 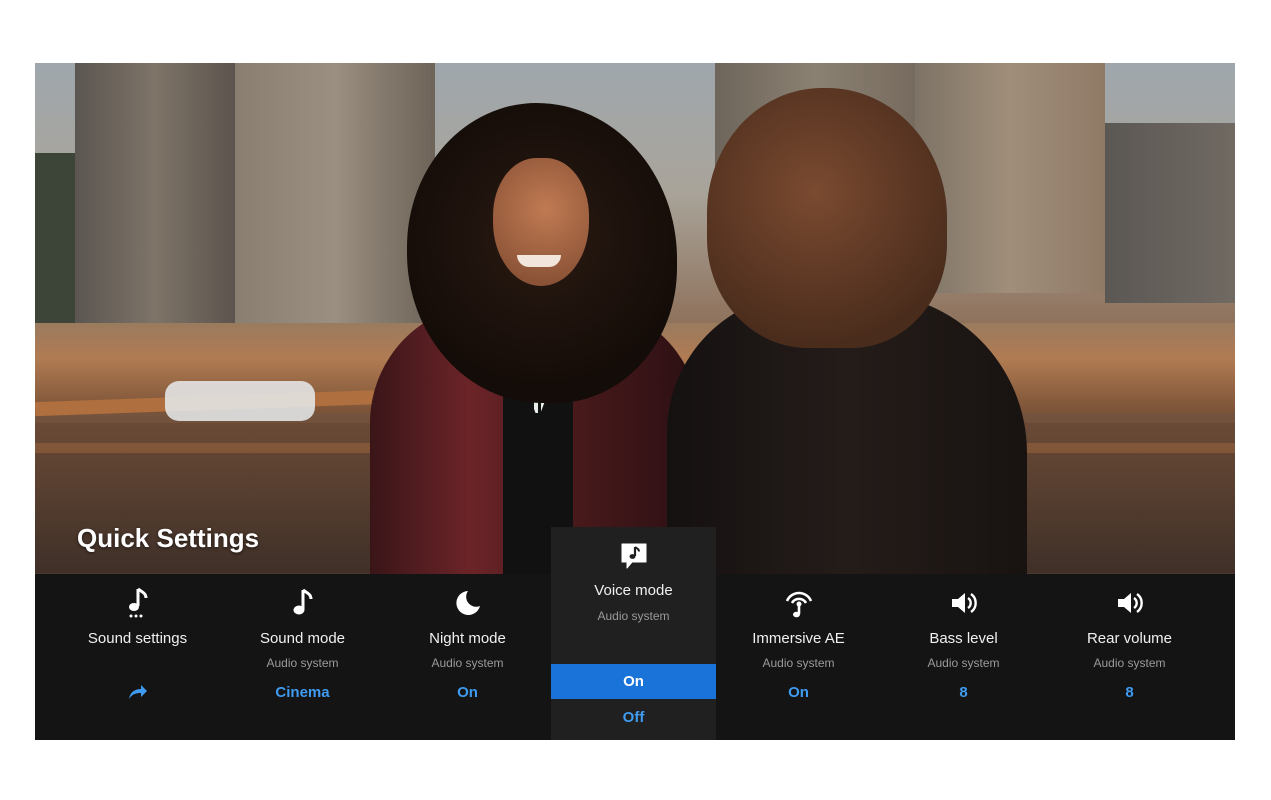 I want to click on tile-value: Cinema, so click(x=302, y=692).